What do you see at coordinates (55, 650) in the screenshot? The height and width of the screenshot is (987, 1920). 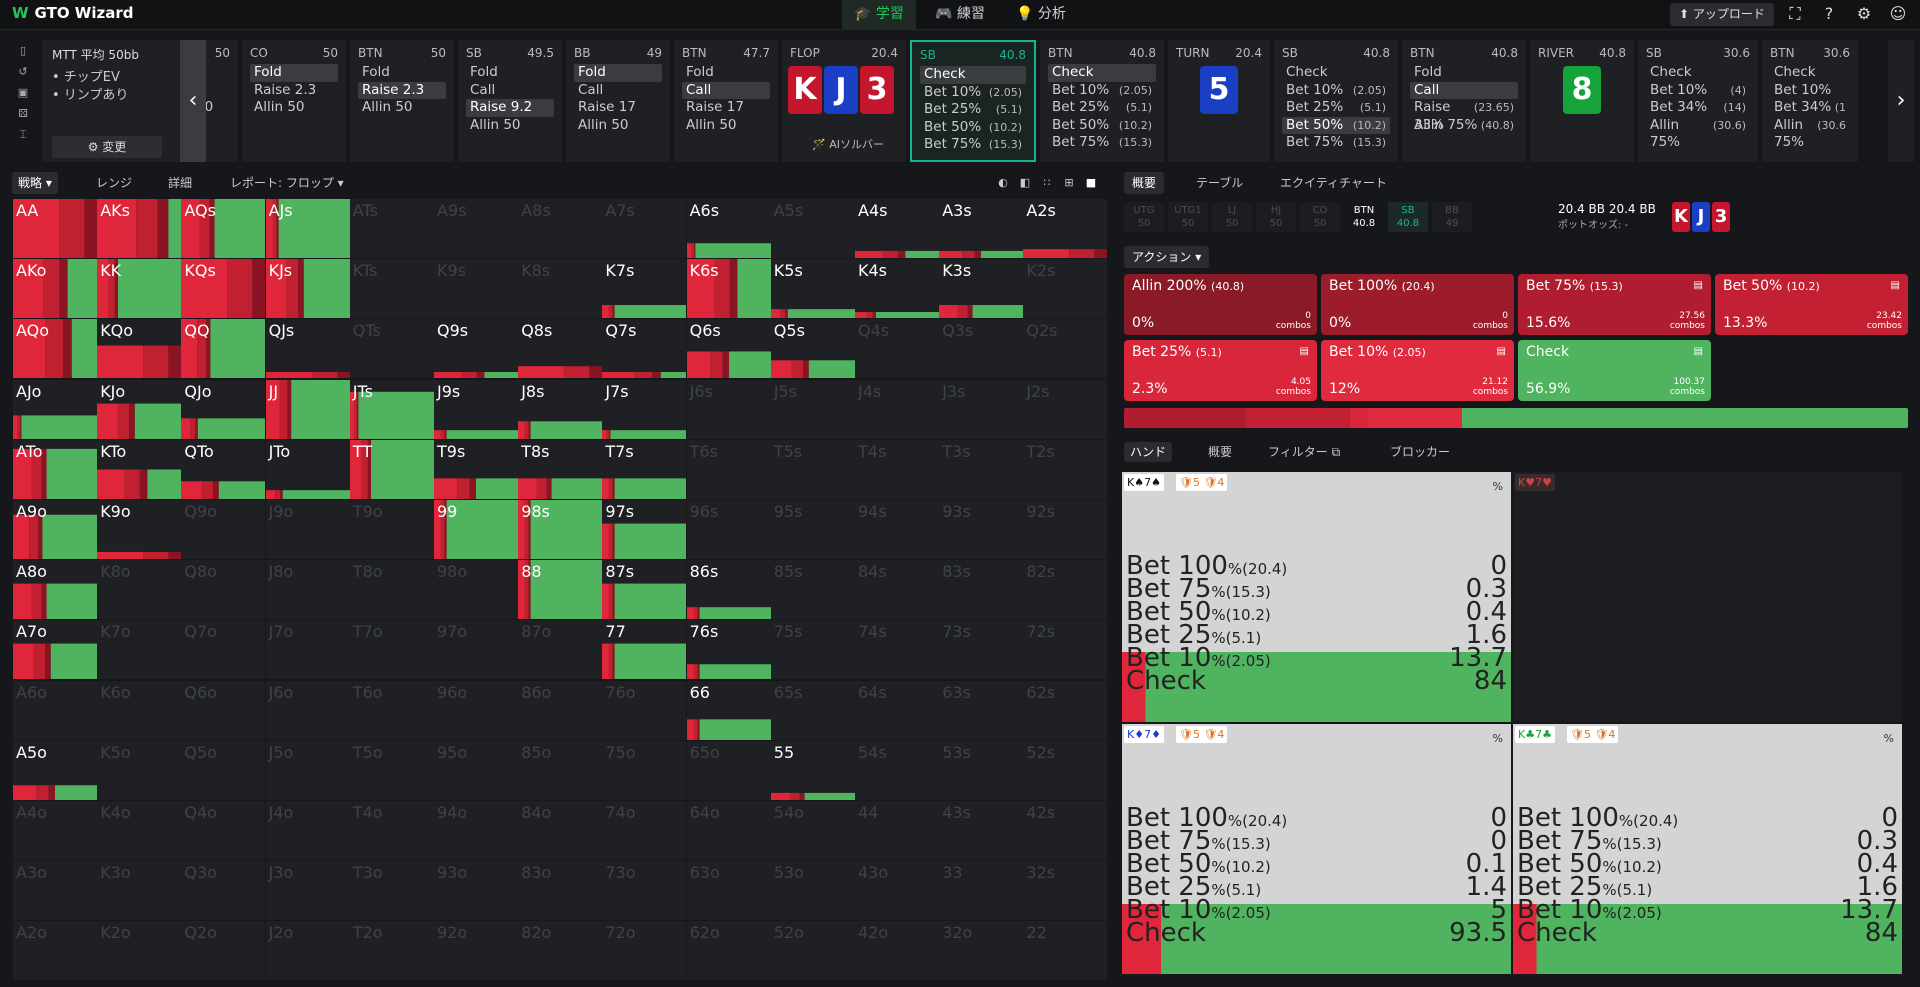 I see `hand-cell: A7o` at bounding box center [55, 650].